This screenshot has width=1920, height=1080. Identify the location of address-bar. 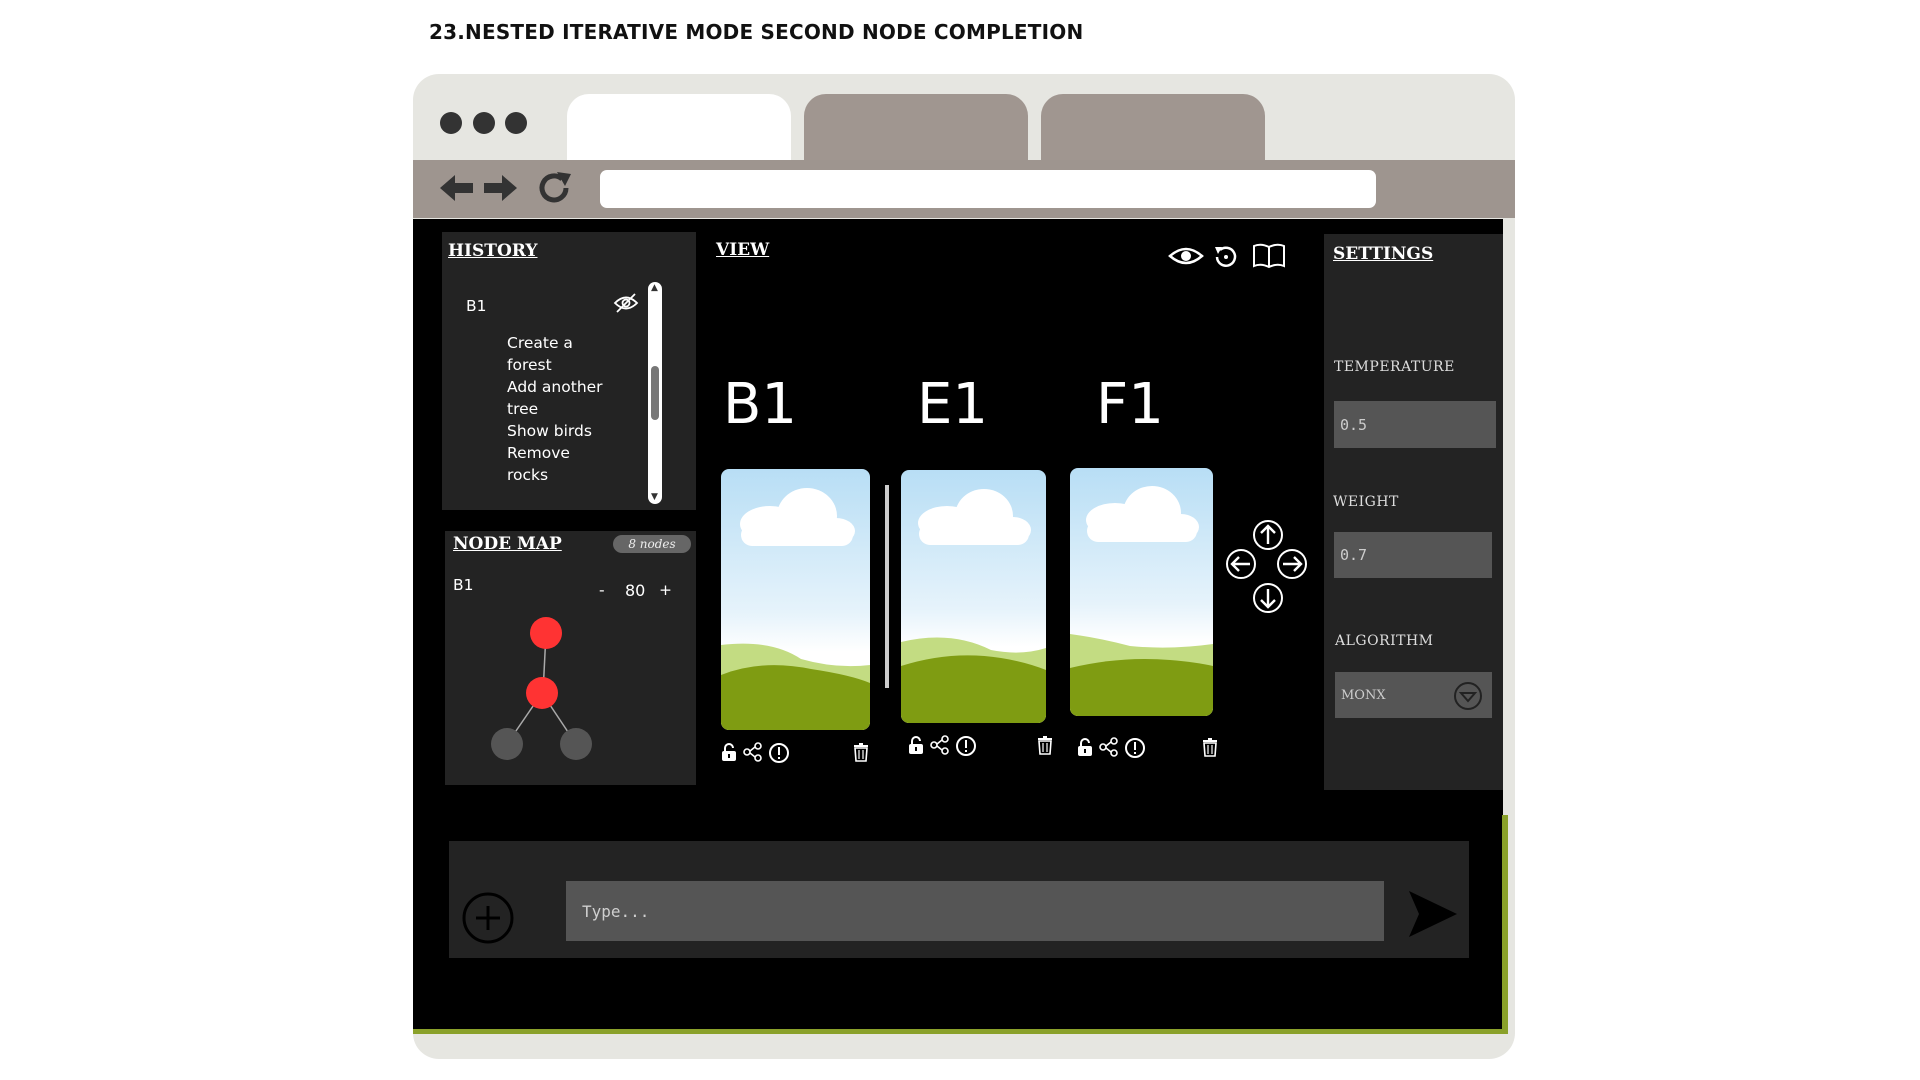
(988, 189).